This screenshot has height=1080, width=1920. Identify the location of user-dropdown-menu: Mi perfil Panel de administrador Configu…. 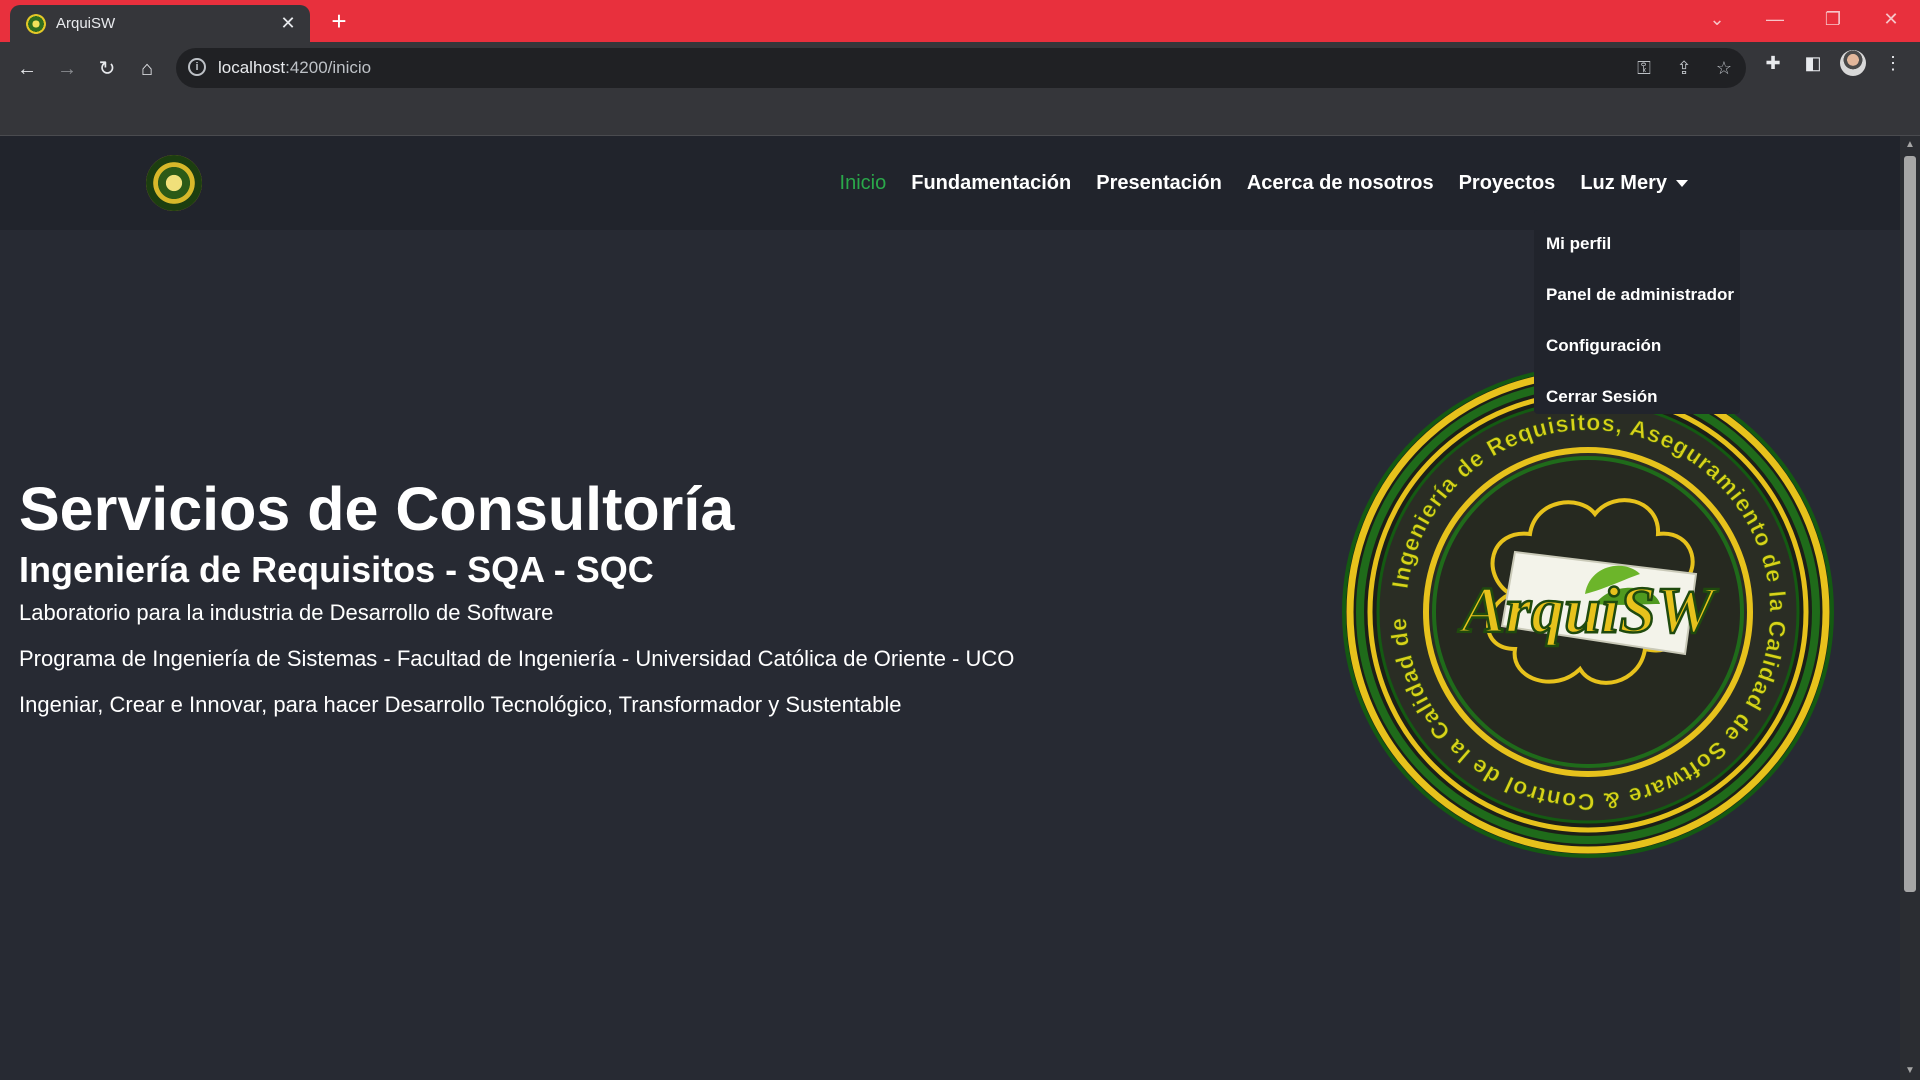
(1637, 312).